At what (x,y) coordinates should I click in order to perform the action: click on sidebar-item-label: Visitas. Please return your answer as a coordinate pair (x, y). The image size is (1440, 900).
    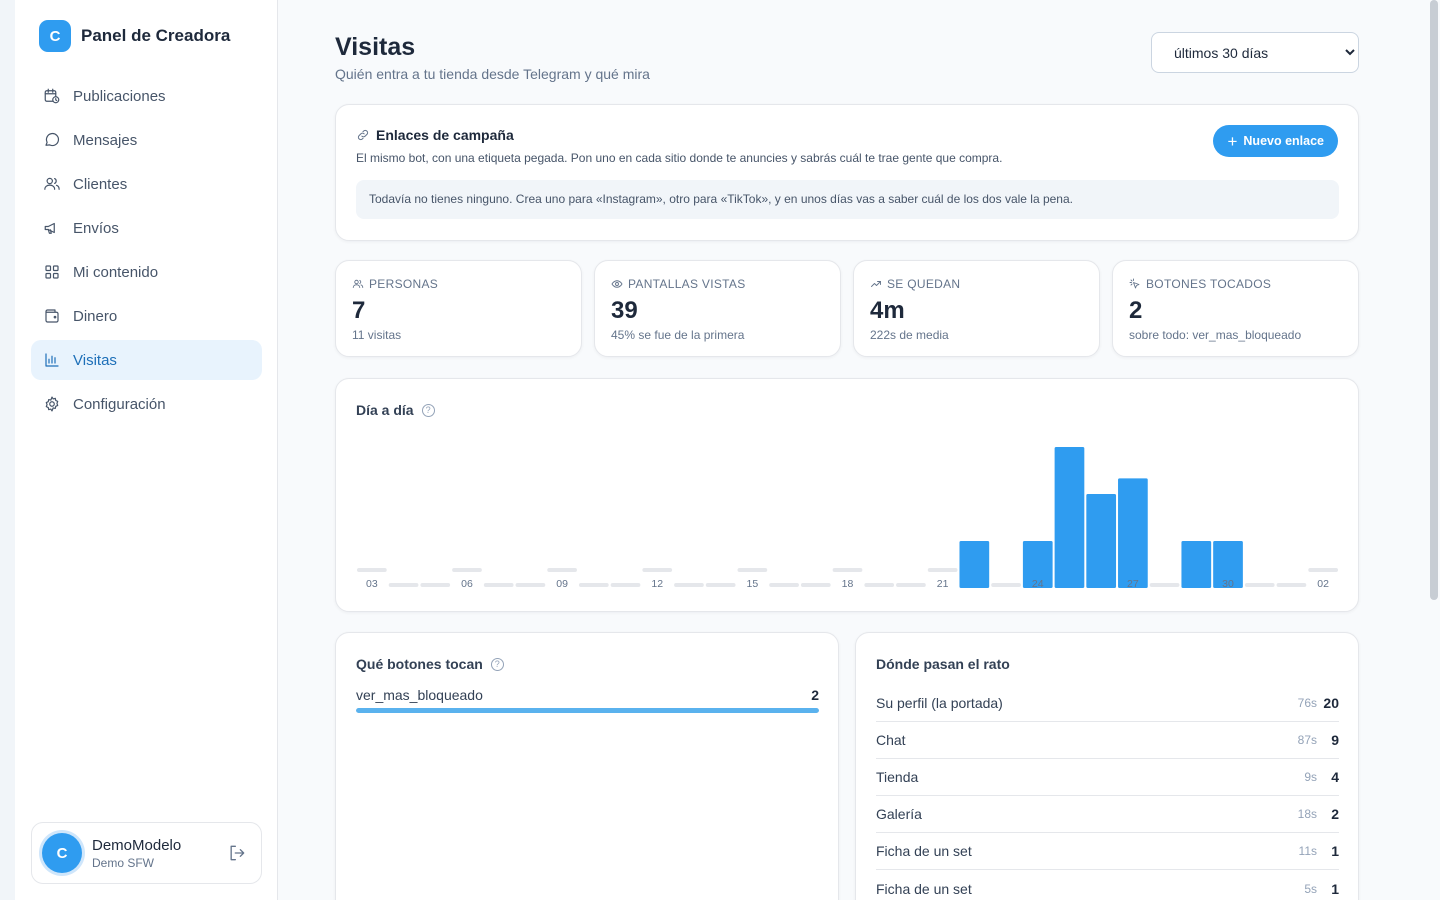
    Looking at the image, I should click on (95, 360).